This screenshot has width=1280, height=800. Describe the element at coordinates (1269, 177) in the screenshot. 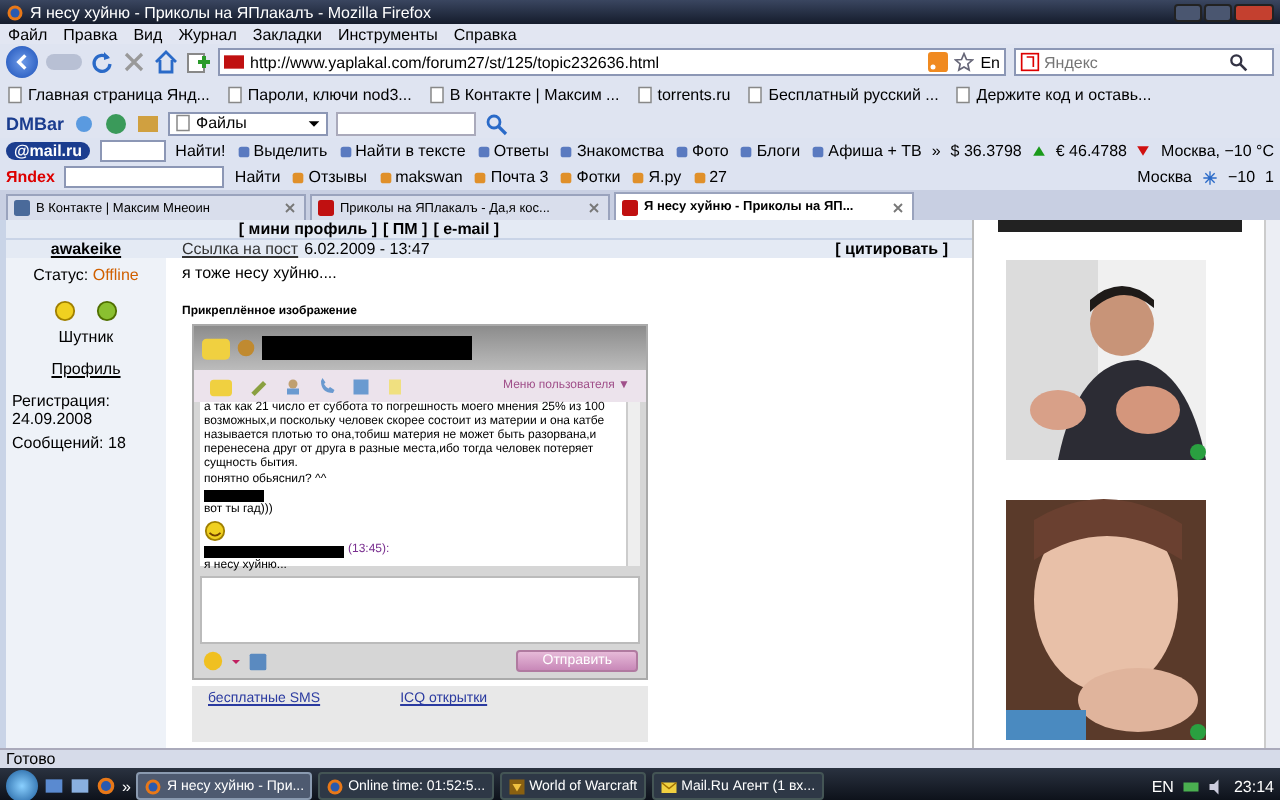

I see `counter: 1` at that location.